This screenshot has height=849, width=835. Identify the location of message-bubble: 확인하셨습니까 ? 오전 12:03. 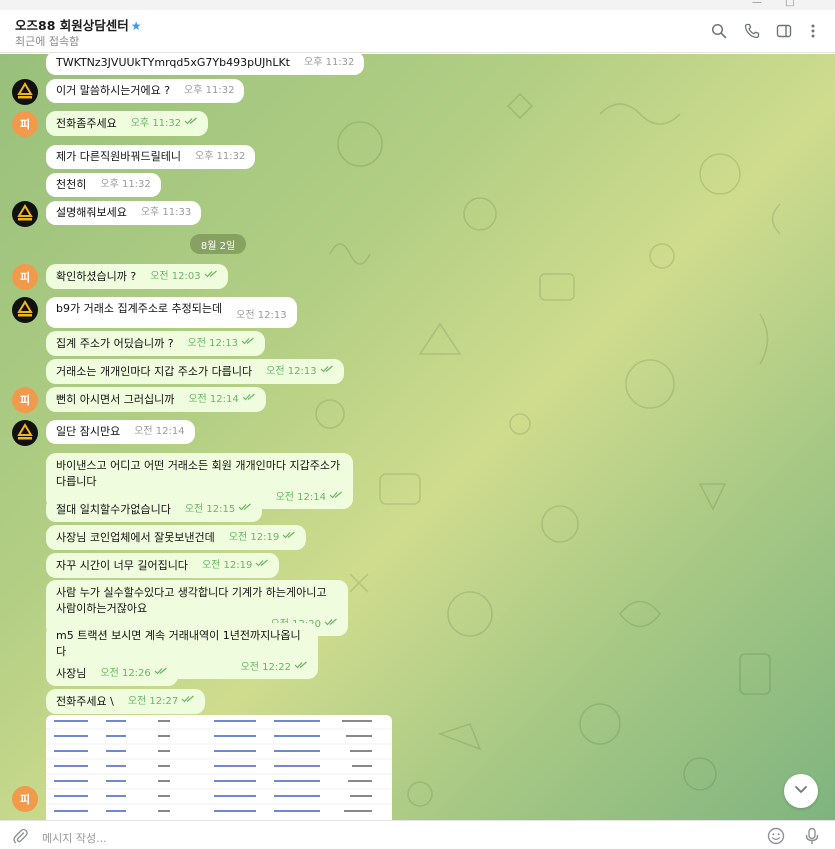
(137, 276).